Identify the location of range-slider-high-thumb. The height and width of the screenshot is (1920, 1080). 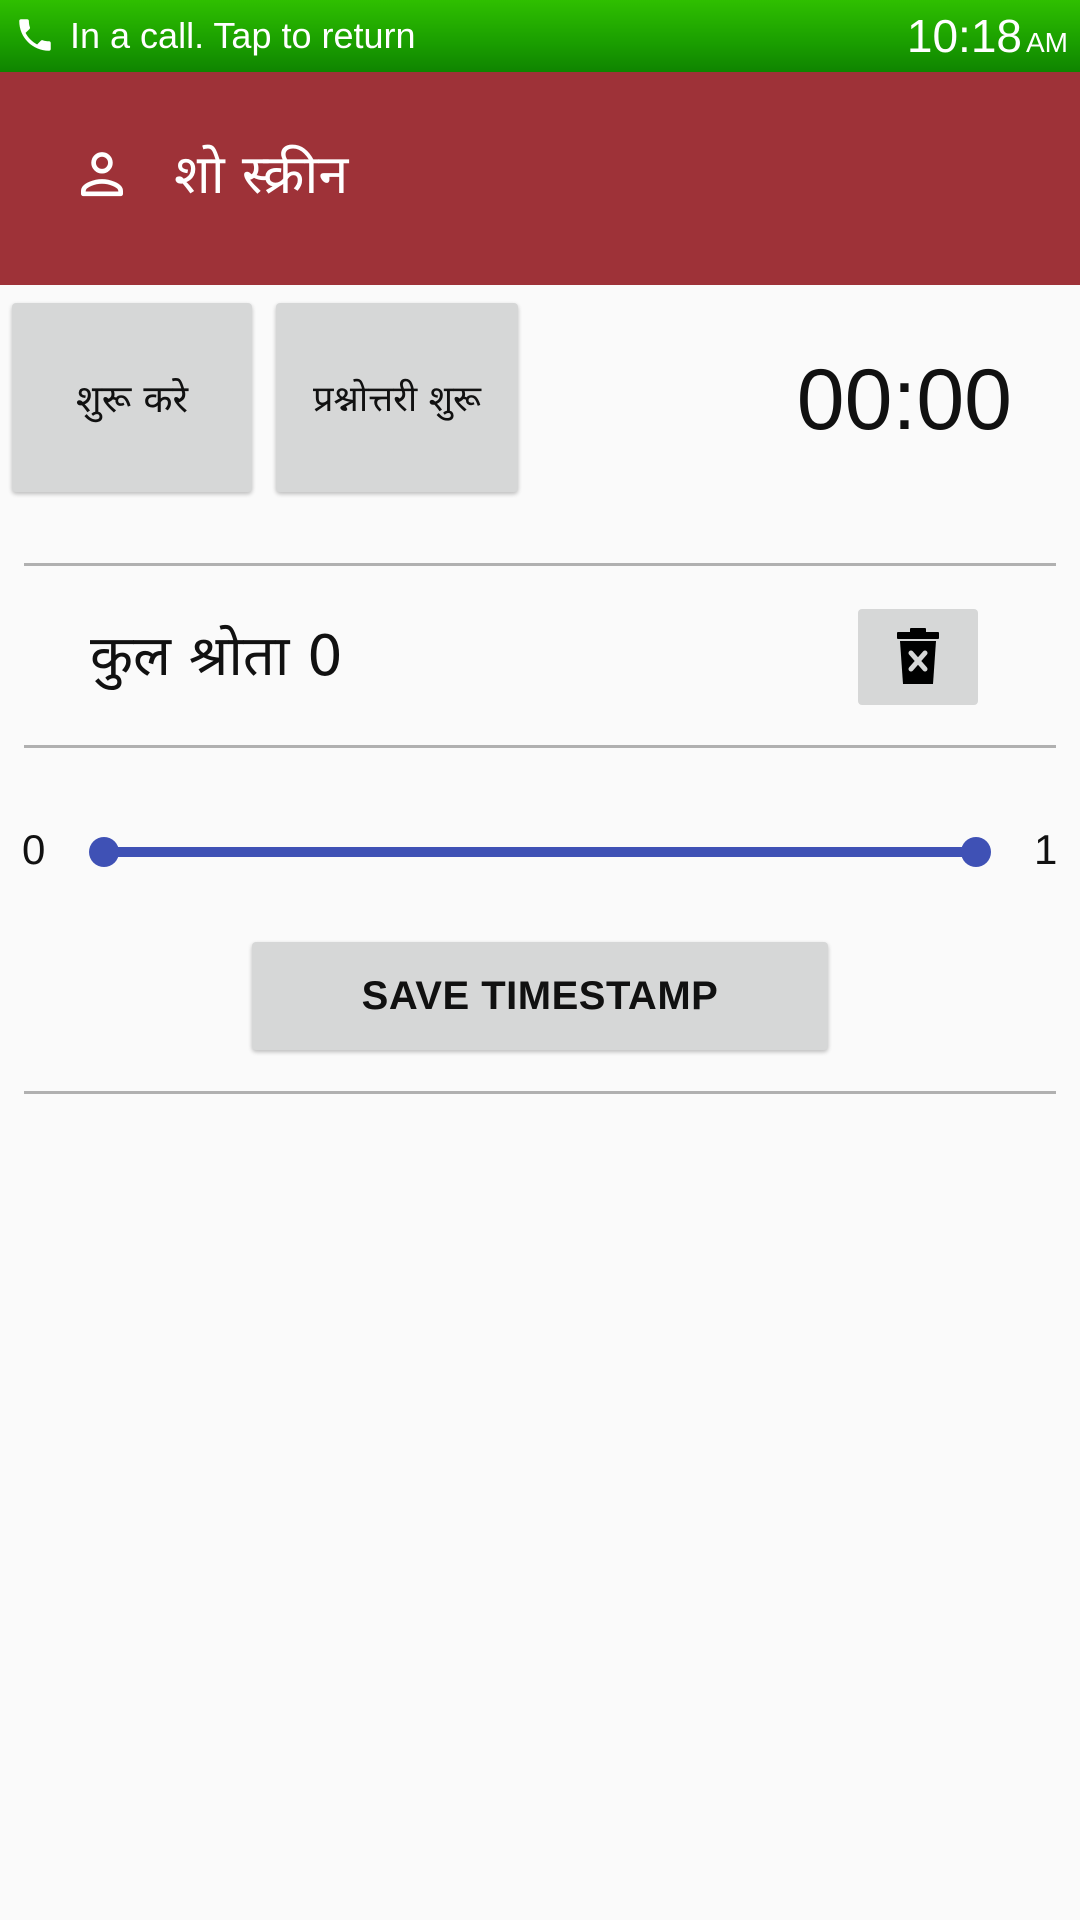
(976, 852).